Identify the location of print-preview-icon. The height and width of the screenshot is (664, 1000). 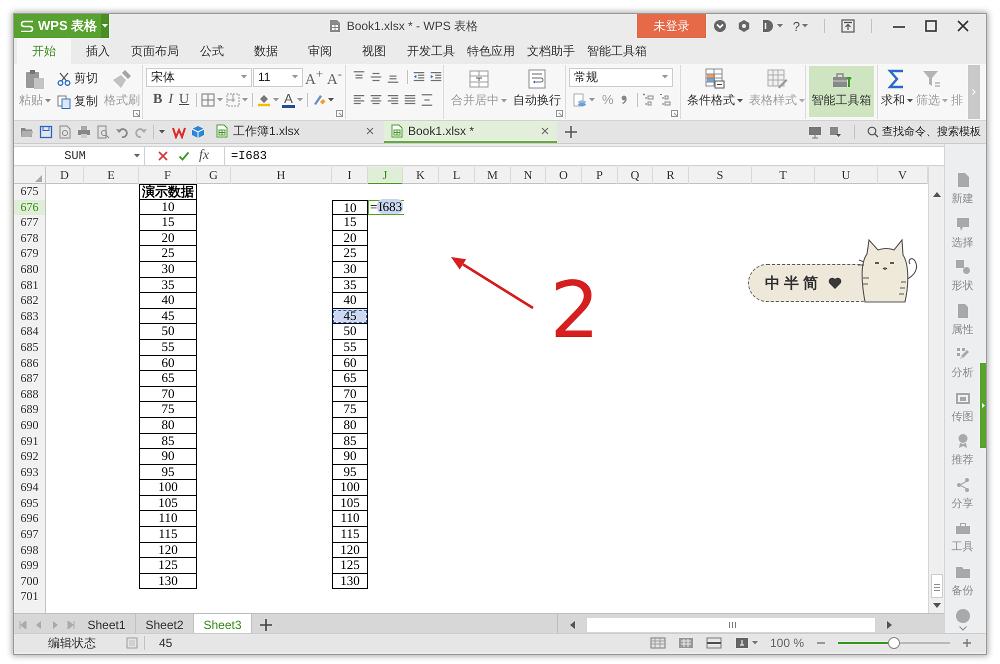
(103, 132).